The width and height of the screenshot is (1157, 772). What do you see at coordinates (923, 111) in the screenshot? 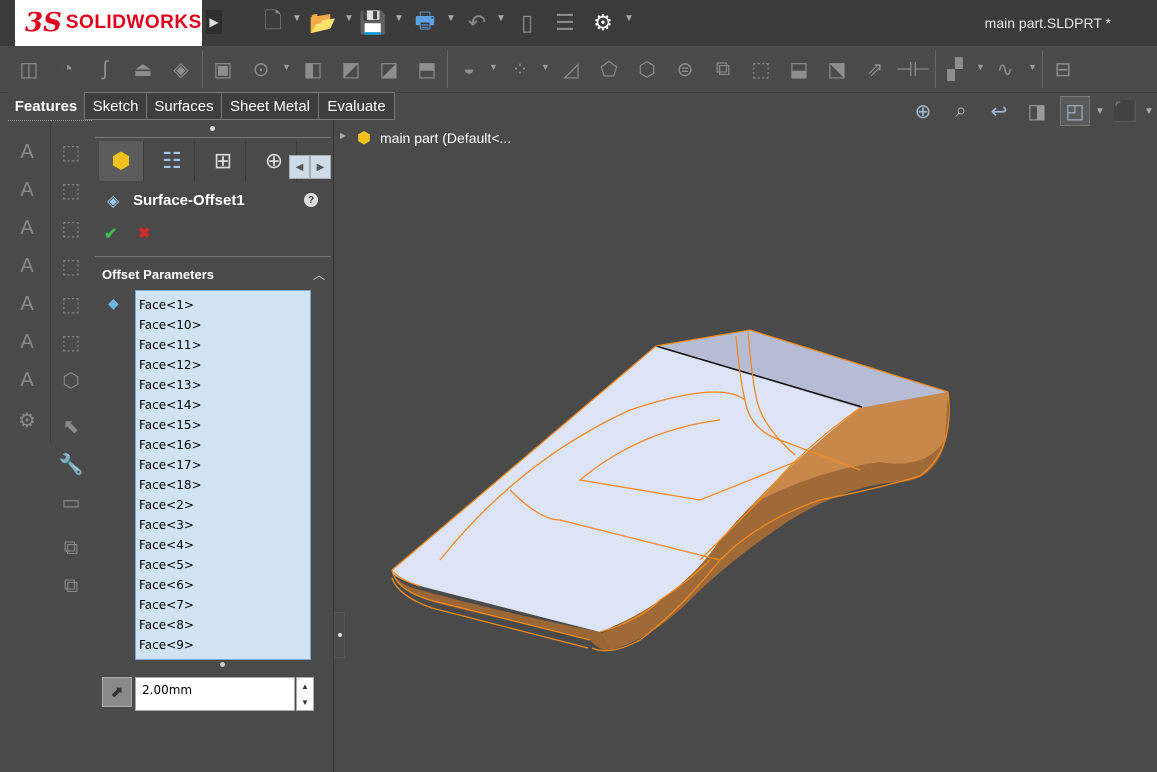
I see `zoom-to-fit-icon: ⊕` at bounding box center [923, 111].